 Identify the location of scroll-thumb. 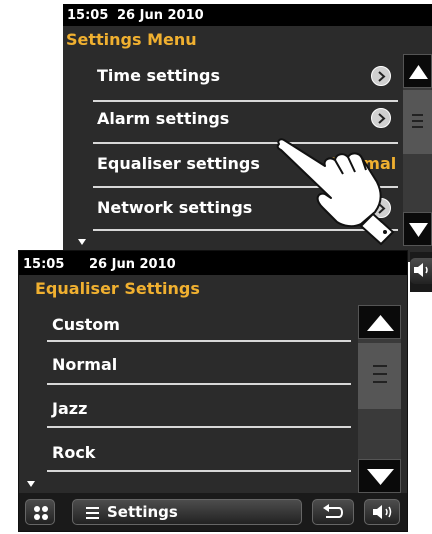
(379, 376).